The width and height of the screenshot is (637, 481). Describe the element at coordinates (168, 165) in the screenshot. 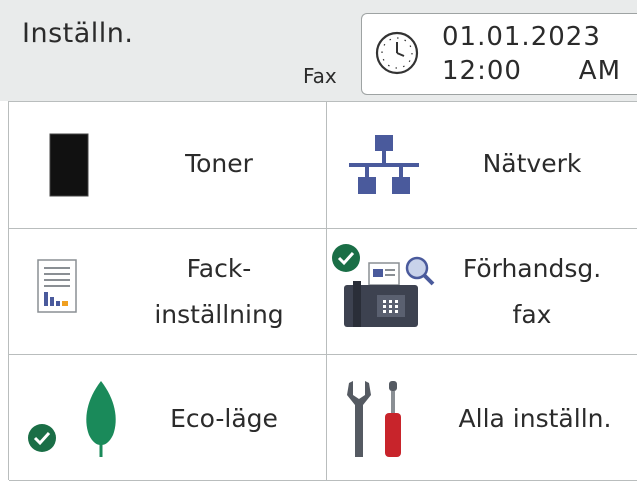

I see `toner-button: Toner` at that location.